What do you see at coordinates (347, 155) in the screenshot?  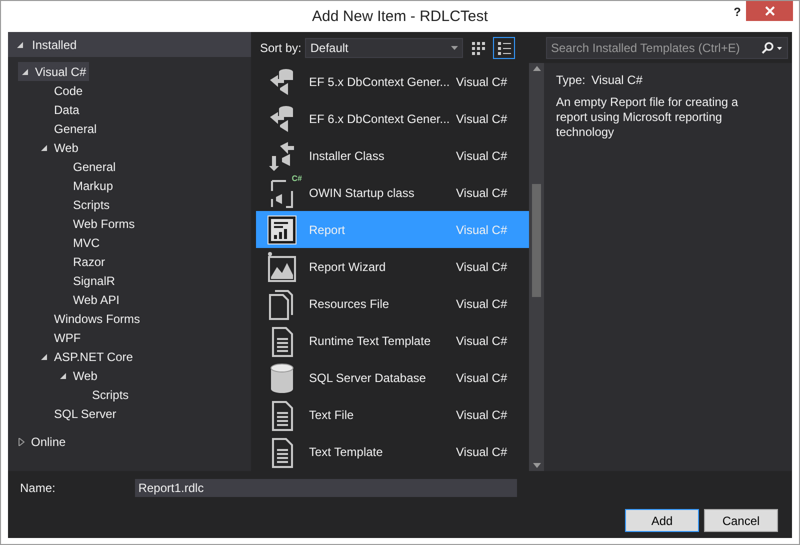 I see `template-name: Installer Class` at bounding box center [347, 155].